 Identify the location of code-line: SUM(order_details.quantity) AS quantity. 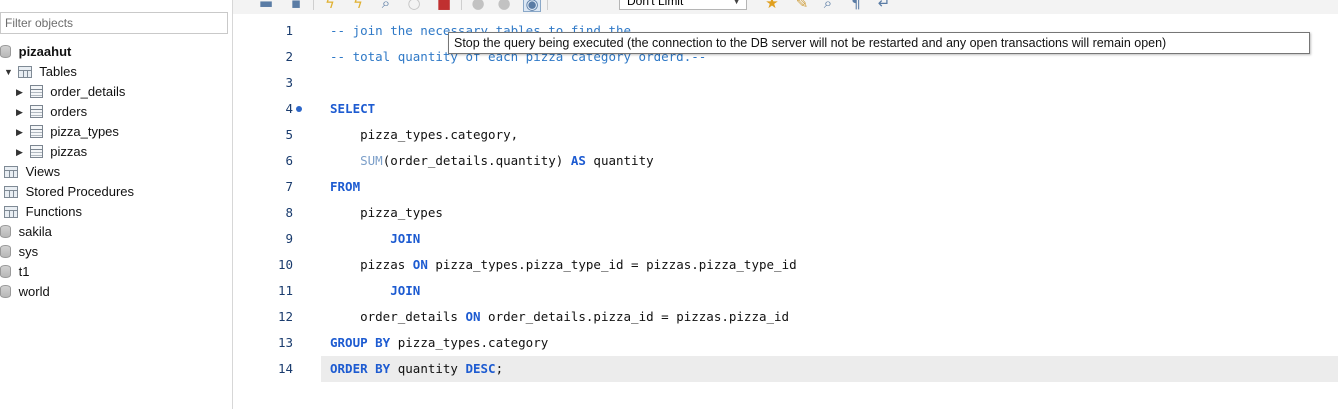
(492, 161).